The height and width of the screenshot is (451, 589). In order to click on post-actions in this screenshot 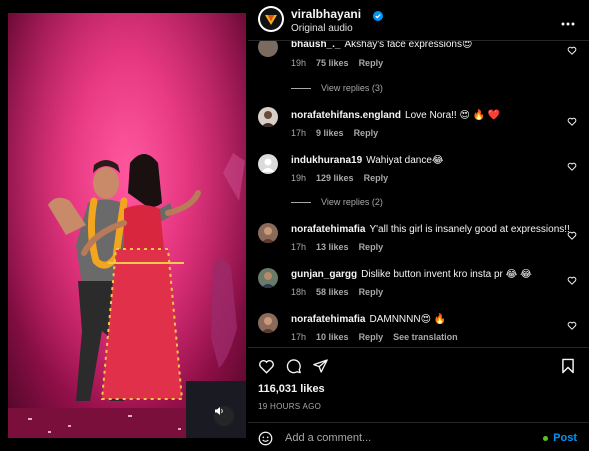, I will do `click(418, 365)`.